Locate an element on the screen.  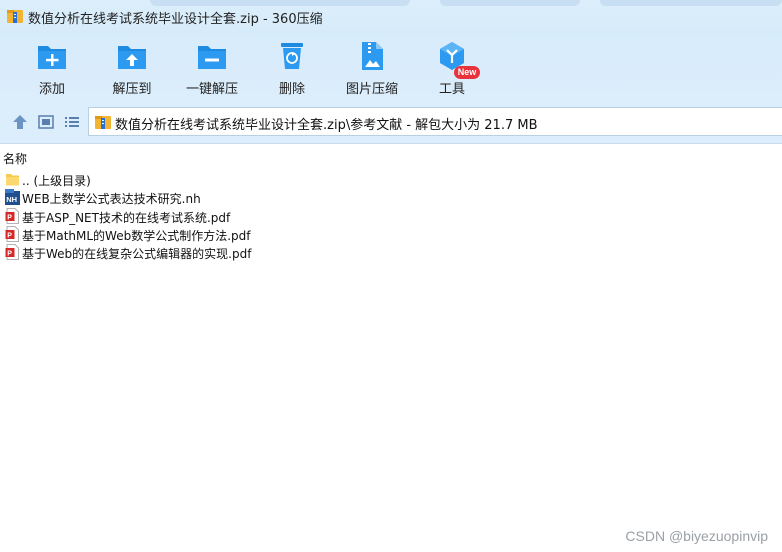
delete-label: 删除 is located at coordinates (291, 89).